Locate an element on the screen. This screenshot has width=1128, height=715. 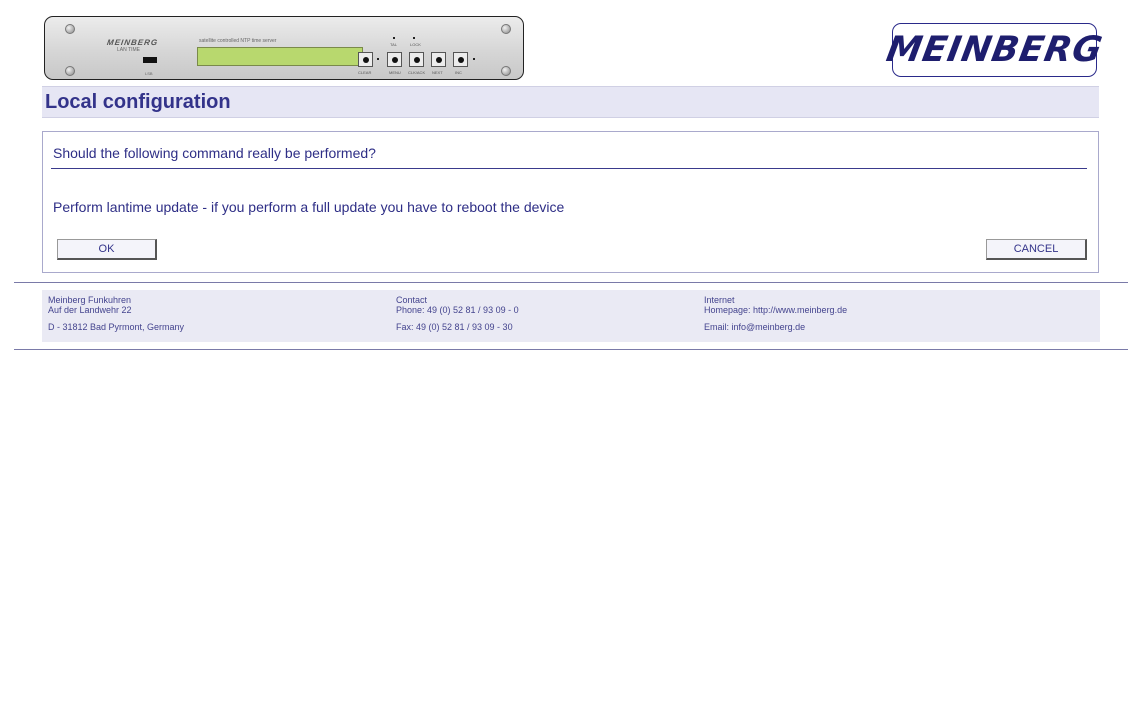
internet-heading: Internet is located at coordinates (719, 300).